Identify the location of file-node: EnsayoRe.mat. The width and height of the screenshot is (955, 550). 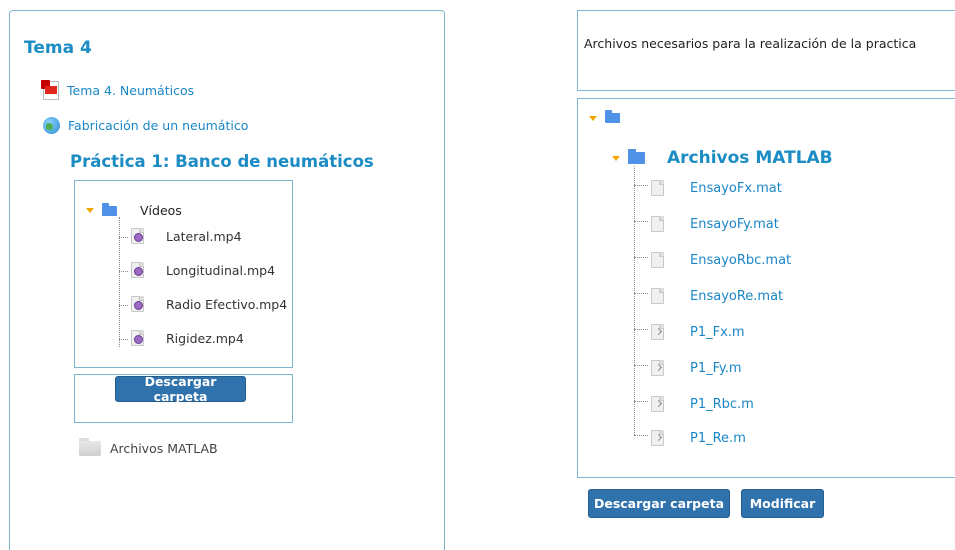
(717, 296).